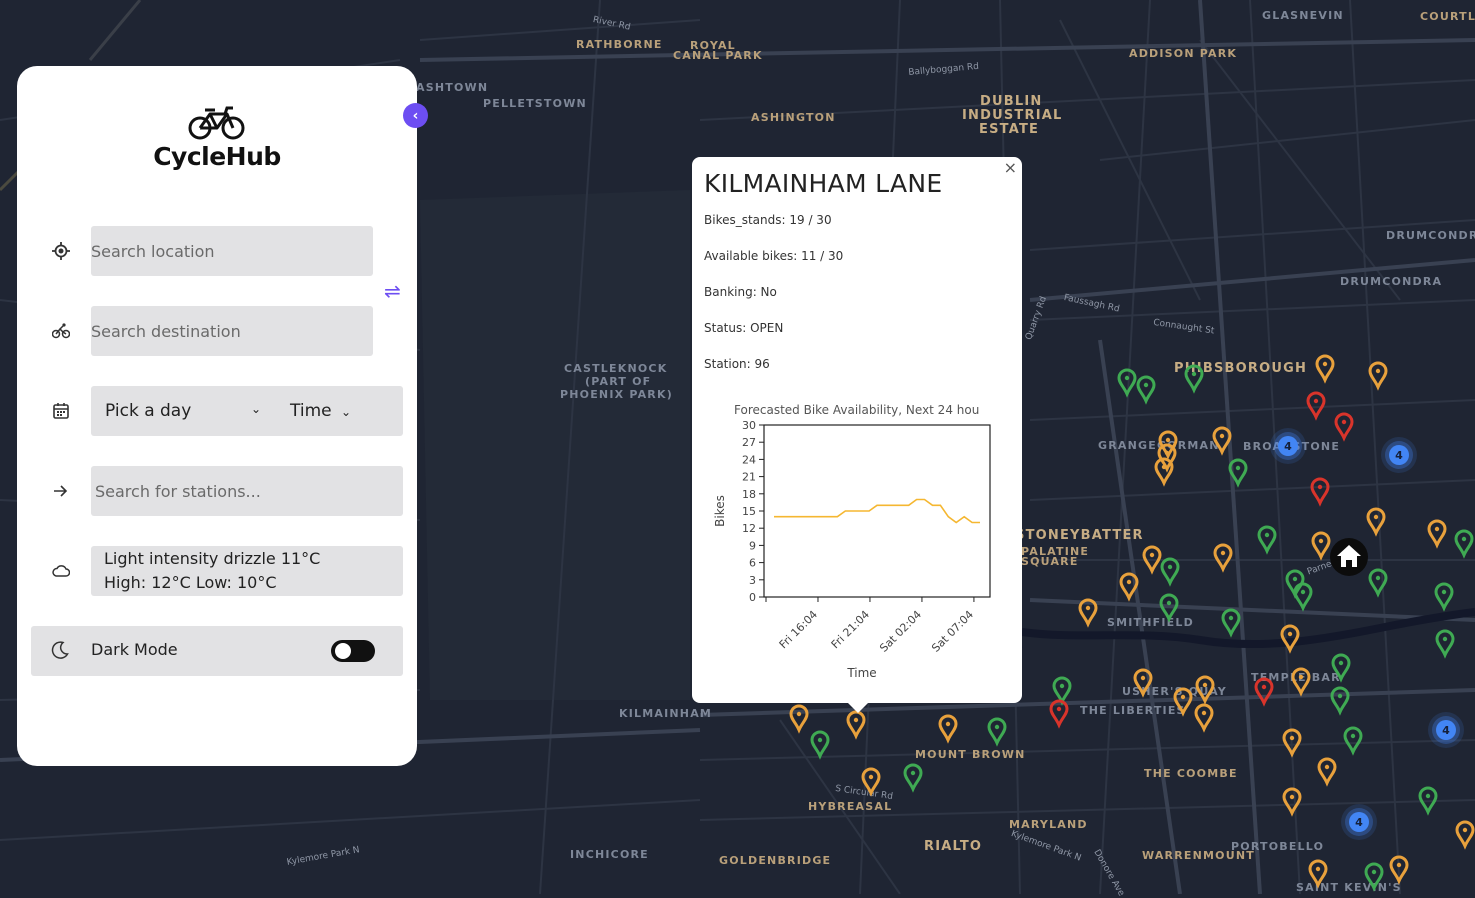  I want to click on datetime-row: Pick a day ⌄ Time ⌄, so click(217, 411).